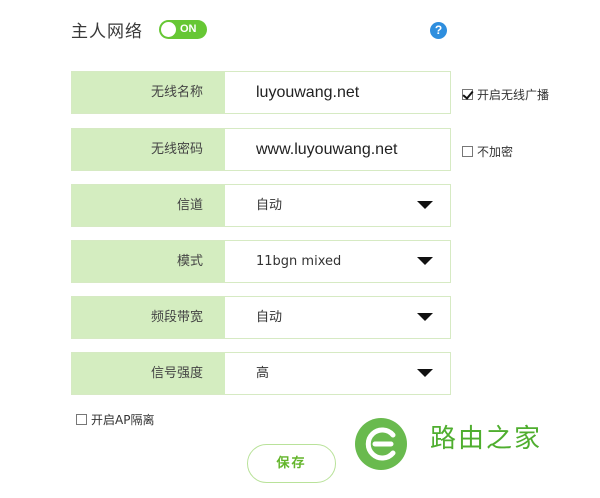 This screenshot has height=498, width=600. I want to click on mode-label: 模式, so click(148, 261).